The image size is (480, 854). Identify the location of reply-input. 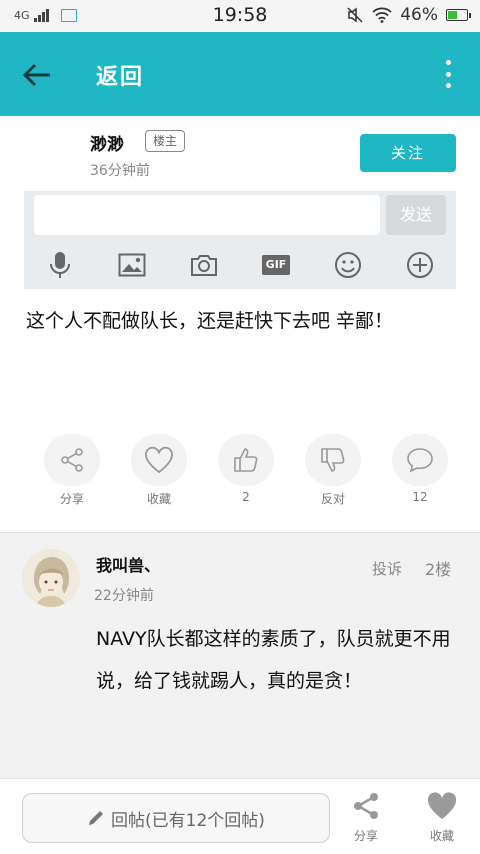
(207, 215).